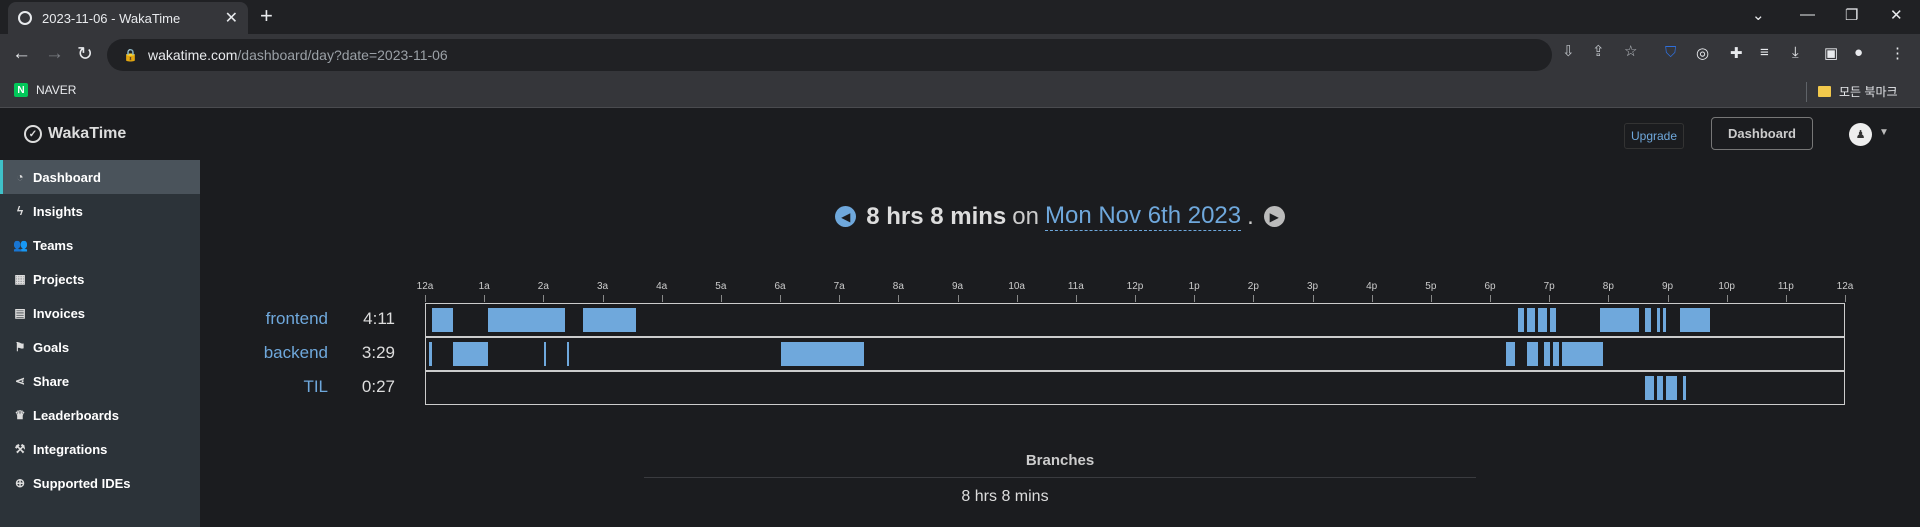 This screenshot has width=1920, height=527. What do you see at coordinates (87, 133) in the screenshot?
I see `logo-text: WakaTime` at bounding box center [87, 133].